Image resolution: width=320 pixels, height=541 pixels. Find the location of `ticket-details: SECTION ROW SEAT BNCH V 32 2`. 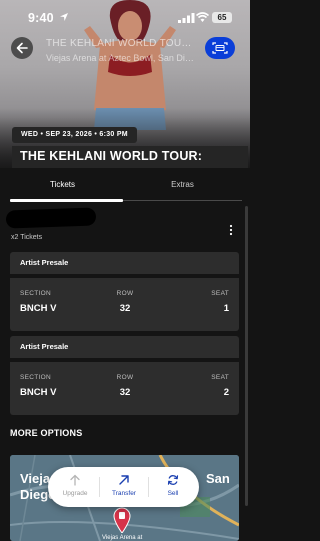

ticket-details: SECTION ROW SEAT BNCH V 32 2 is located at coordinates (124, 388).